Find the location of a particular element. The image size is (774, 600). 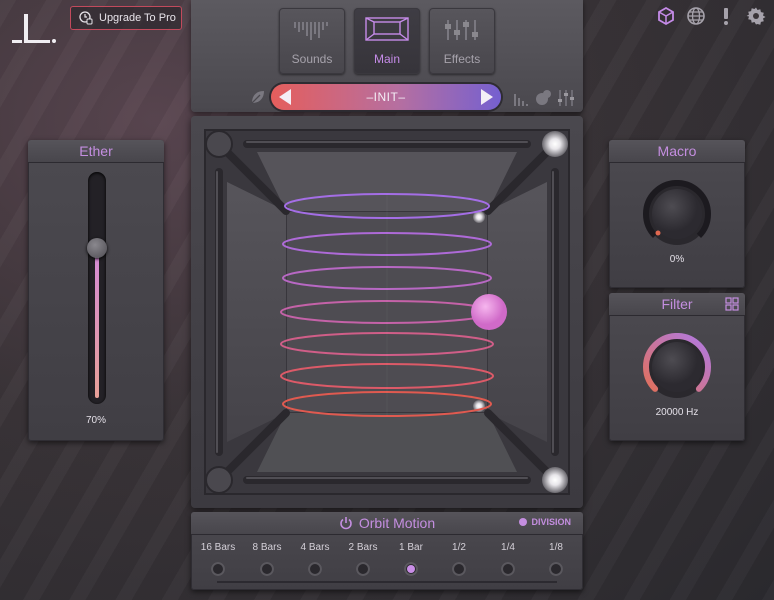

filter-title: Filter is located at coordinates (677, 304).